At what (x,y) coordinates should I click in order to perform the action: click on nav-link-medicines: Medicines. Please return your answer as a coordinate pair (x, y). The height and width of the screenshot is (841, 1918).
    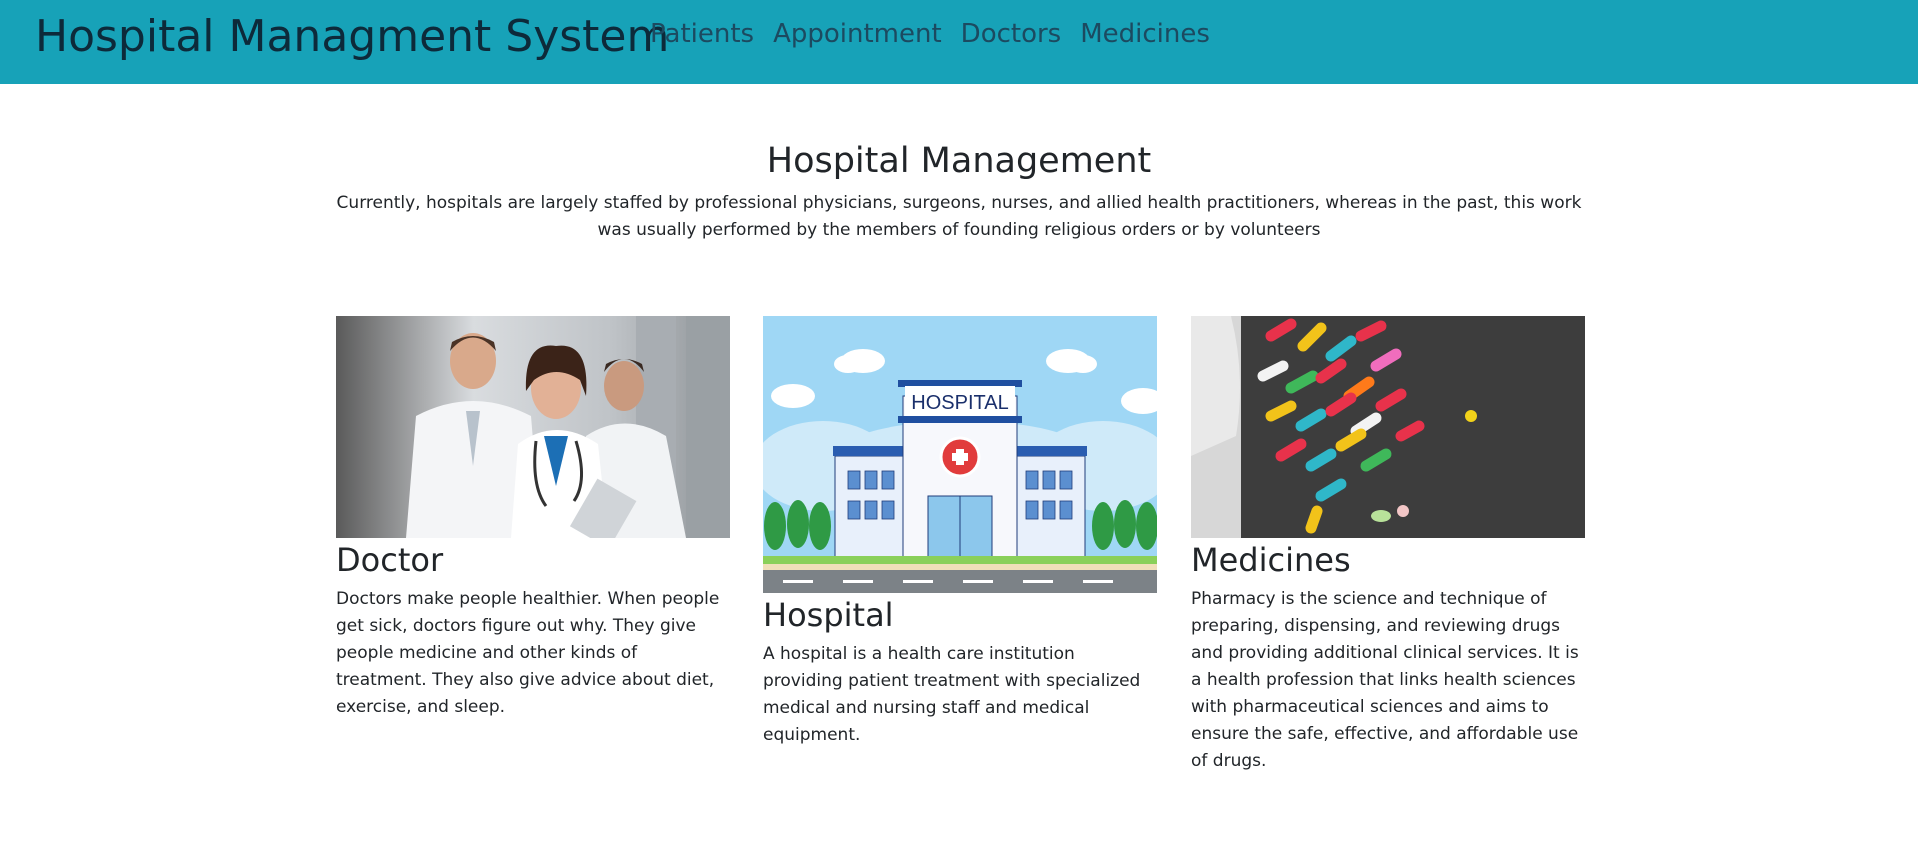
    Looking at the image, I should click on (1145, 34).